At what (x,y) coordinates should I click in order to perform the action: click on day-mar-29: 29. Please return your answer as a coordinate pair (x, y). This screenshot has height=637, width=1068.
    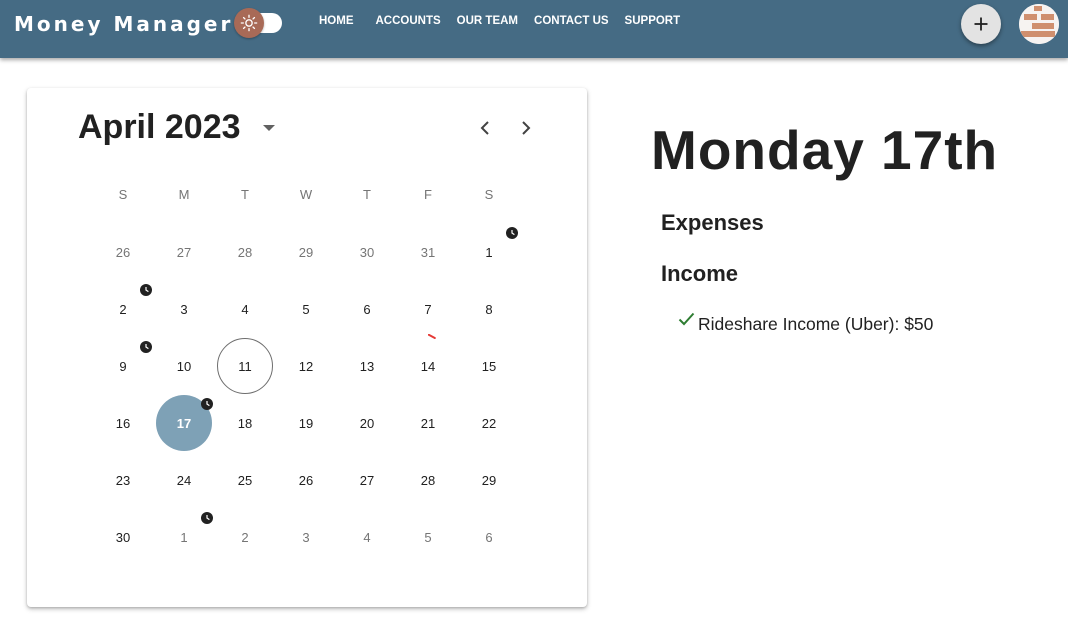
    Looking at the image, I should click on (306, 252).